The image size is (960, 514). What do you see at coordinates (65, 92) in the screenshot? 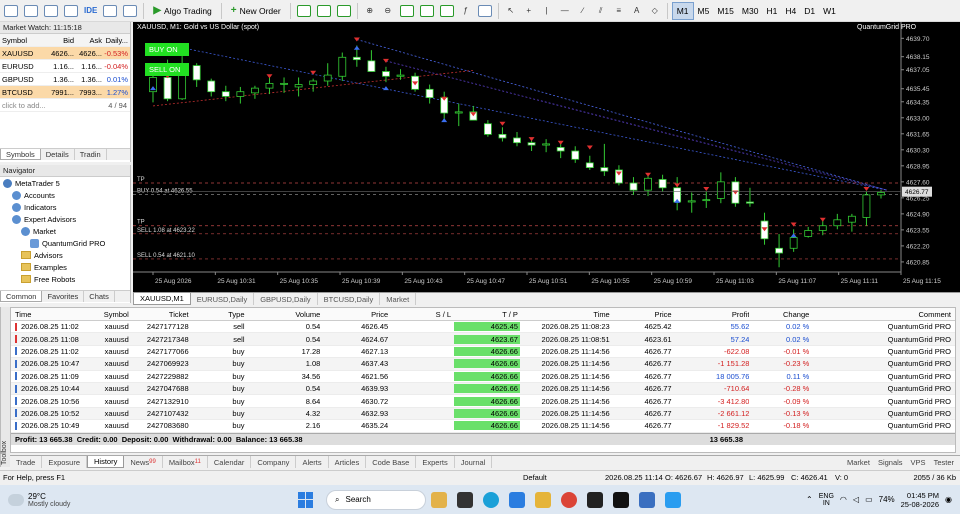
I see `market-watch-row: BTCUSD 7991... 7993... 1.27%` at bounding box center [65, 92].